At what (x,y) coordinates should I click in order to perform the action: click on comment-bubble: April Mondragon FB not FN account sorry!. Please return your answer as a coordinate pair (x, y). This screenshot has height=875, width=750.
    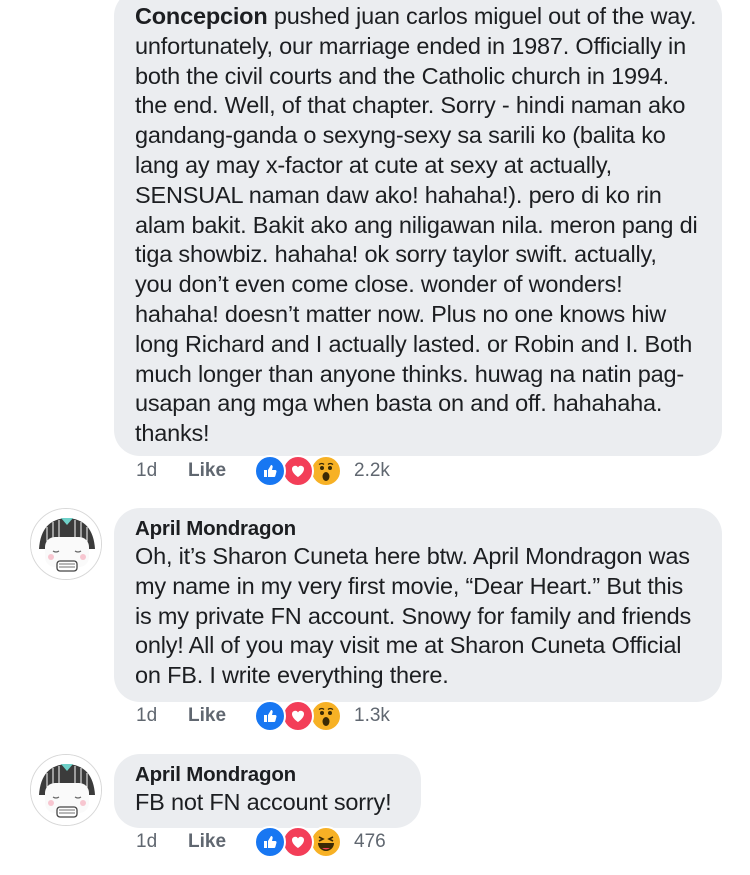
    Looking at the image, I should click on (267, 791).